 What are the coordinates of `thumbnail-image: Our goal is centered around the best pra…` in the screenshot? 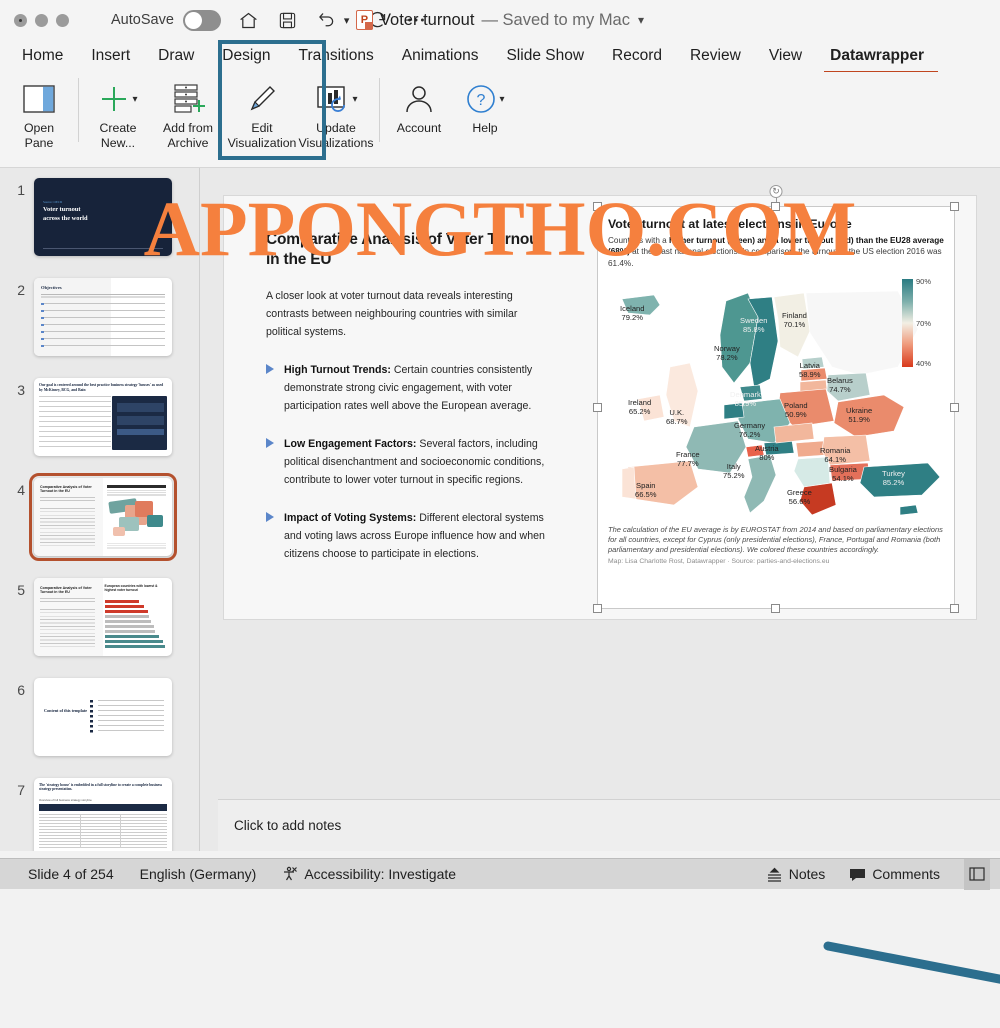 It's located at (103, 417).